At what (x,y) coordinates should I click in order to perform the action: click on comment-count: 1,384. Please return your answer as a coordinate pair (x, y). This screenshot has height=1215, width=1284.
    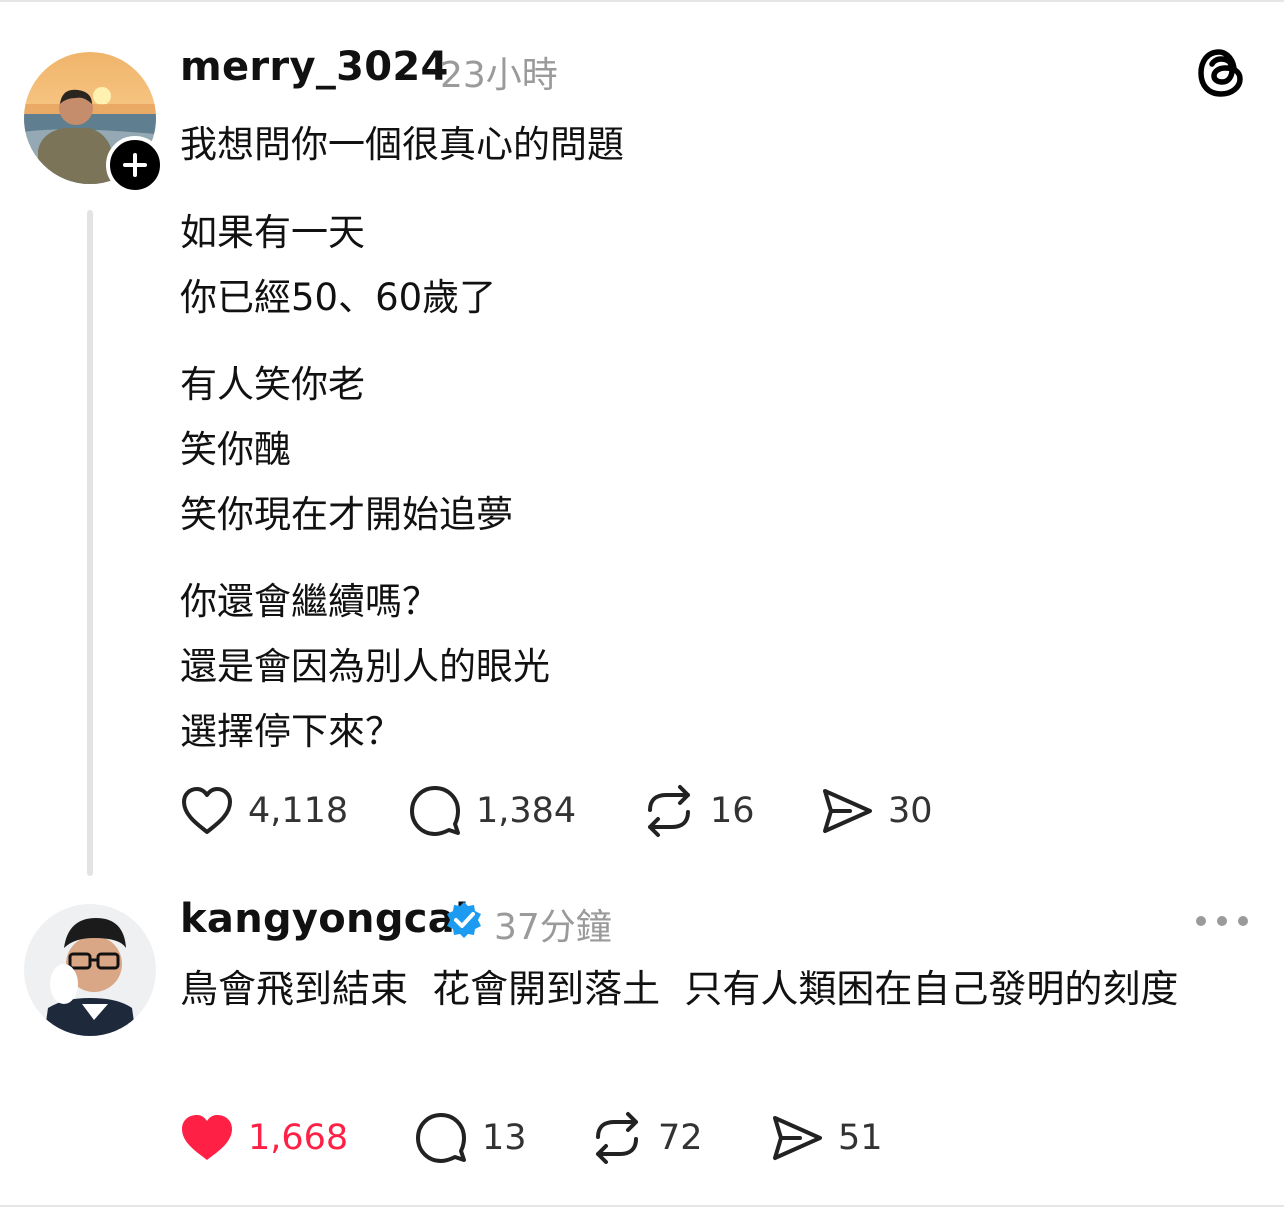
    Looking at the image, I should click on (526, 811).